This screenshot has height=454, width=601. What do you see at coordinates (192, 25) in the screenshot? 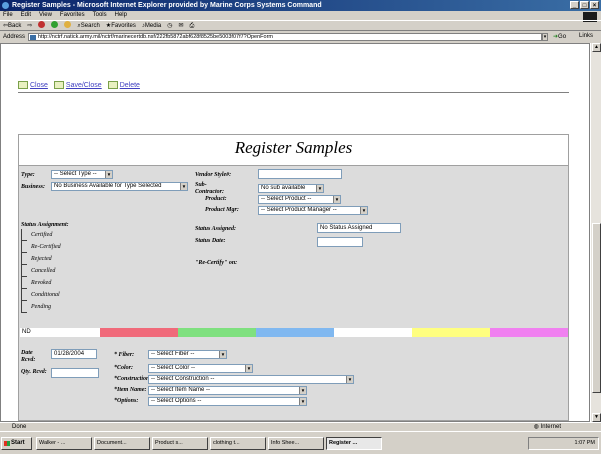
I see `print-icon: ⎙` at bounding box center [192, 25].